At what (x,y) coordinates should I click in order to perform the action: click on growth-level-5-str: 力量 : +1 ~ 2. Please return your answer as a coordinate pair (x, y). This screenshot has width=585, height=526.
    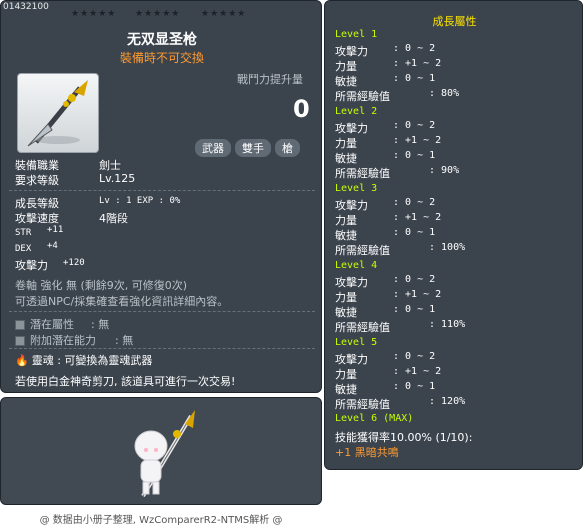
    Looking at the image, I should click on (388, 374).